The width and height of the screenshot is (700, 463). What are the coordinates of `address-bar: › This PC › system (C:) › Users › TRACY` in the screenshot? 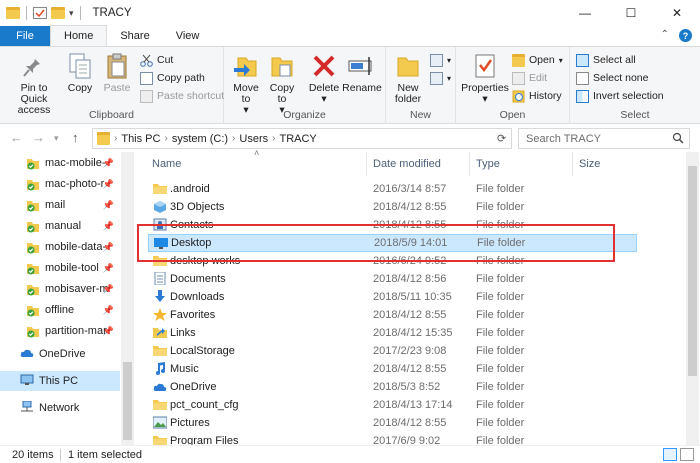 It's located at (302, 138).